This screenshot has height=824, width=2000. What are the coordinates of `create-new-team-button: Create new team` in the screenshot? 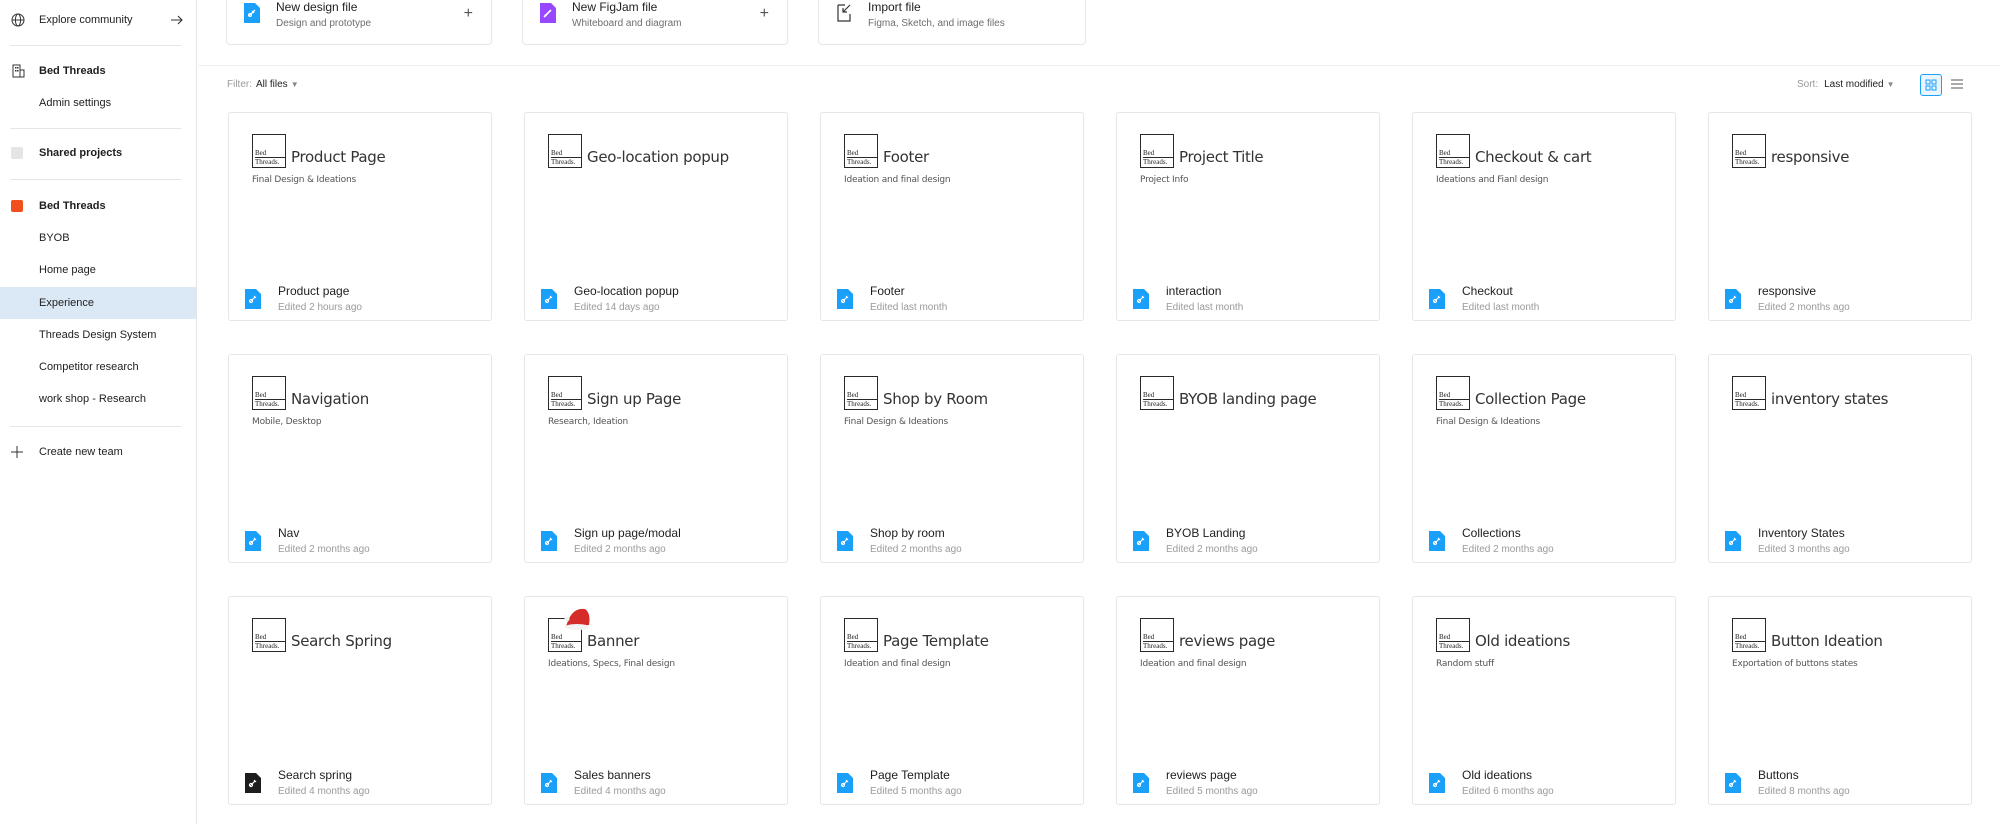 It's located at (98, 452).